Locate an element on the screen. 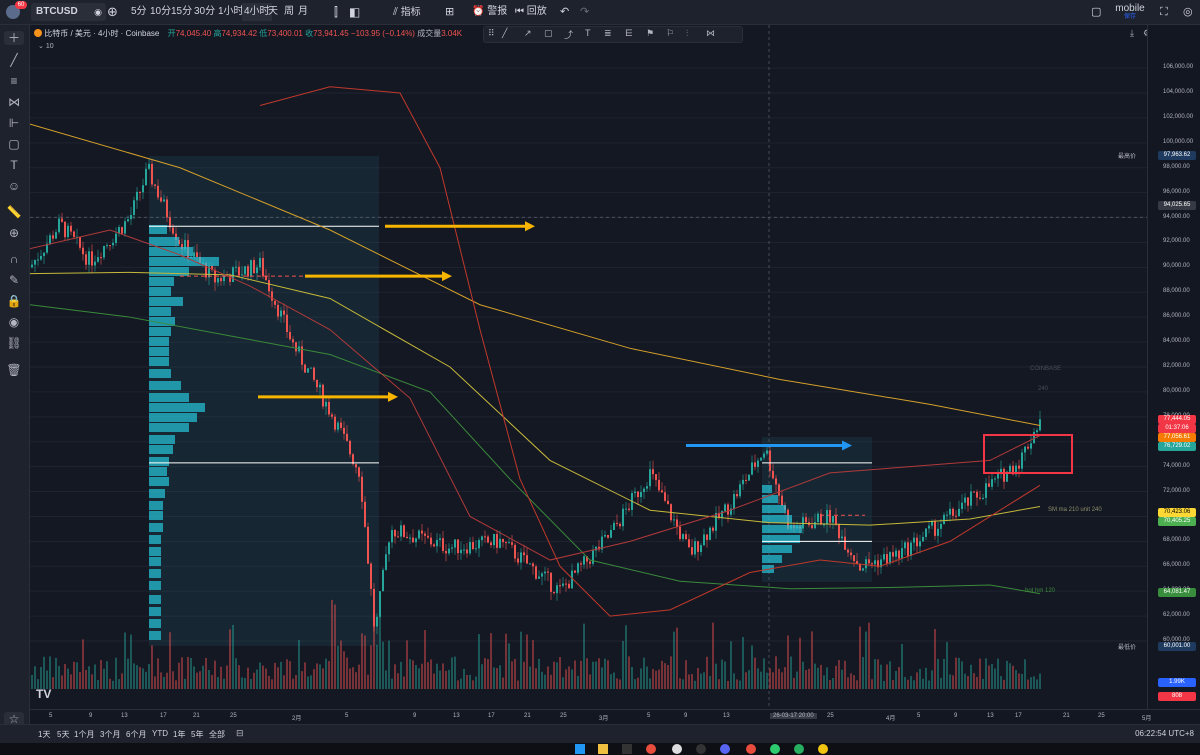 This screenshot has width=1200, height=755. interval-tab-7: 周 is located at coordinates (289, 12).